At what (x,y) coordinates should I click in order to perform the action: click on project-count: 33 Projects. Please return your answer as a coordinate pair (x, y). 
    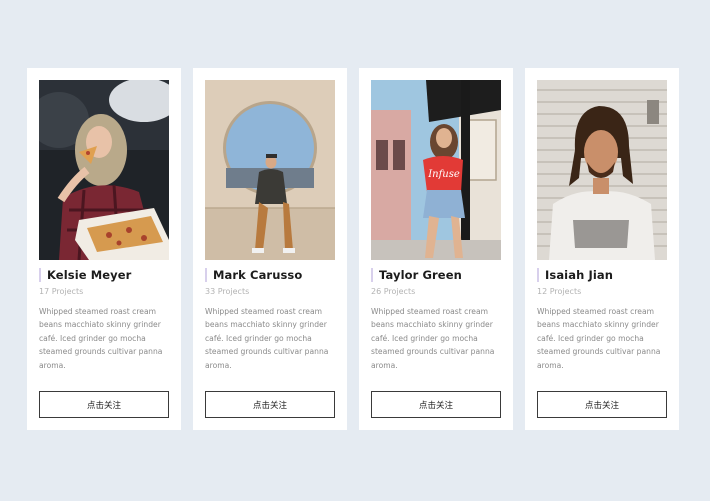
    Looking at the image, I should click on (227, 291).